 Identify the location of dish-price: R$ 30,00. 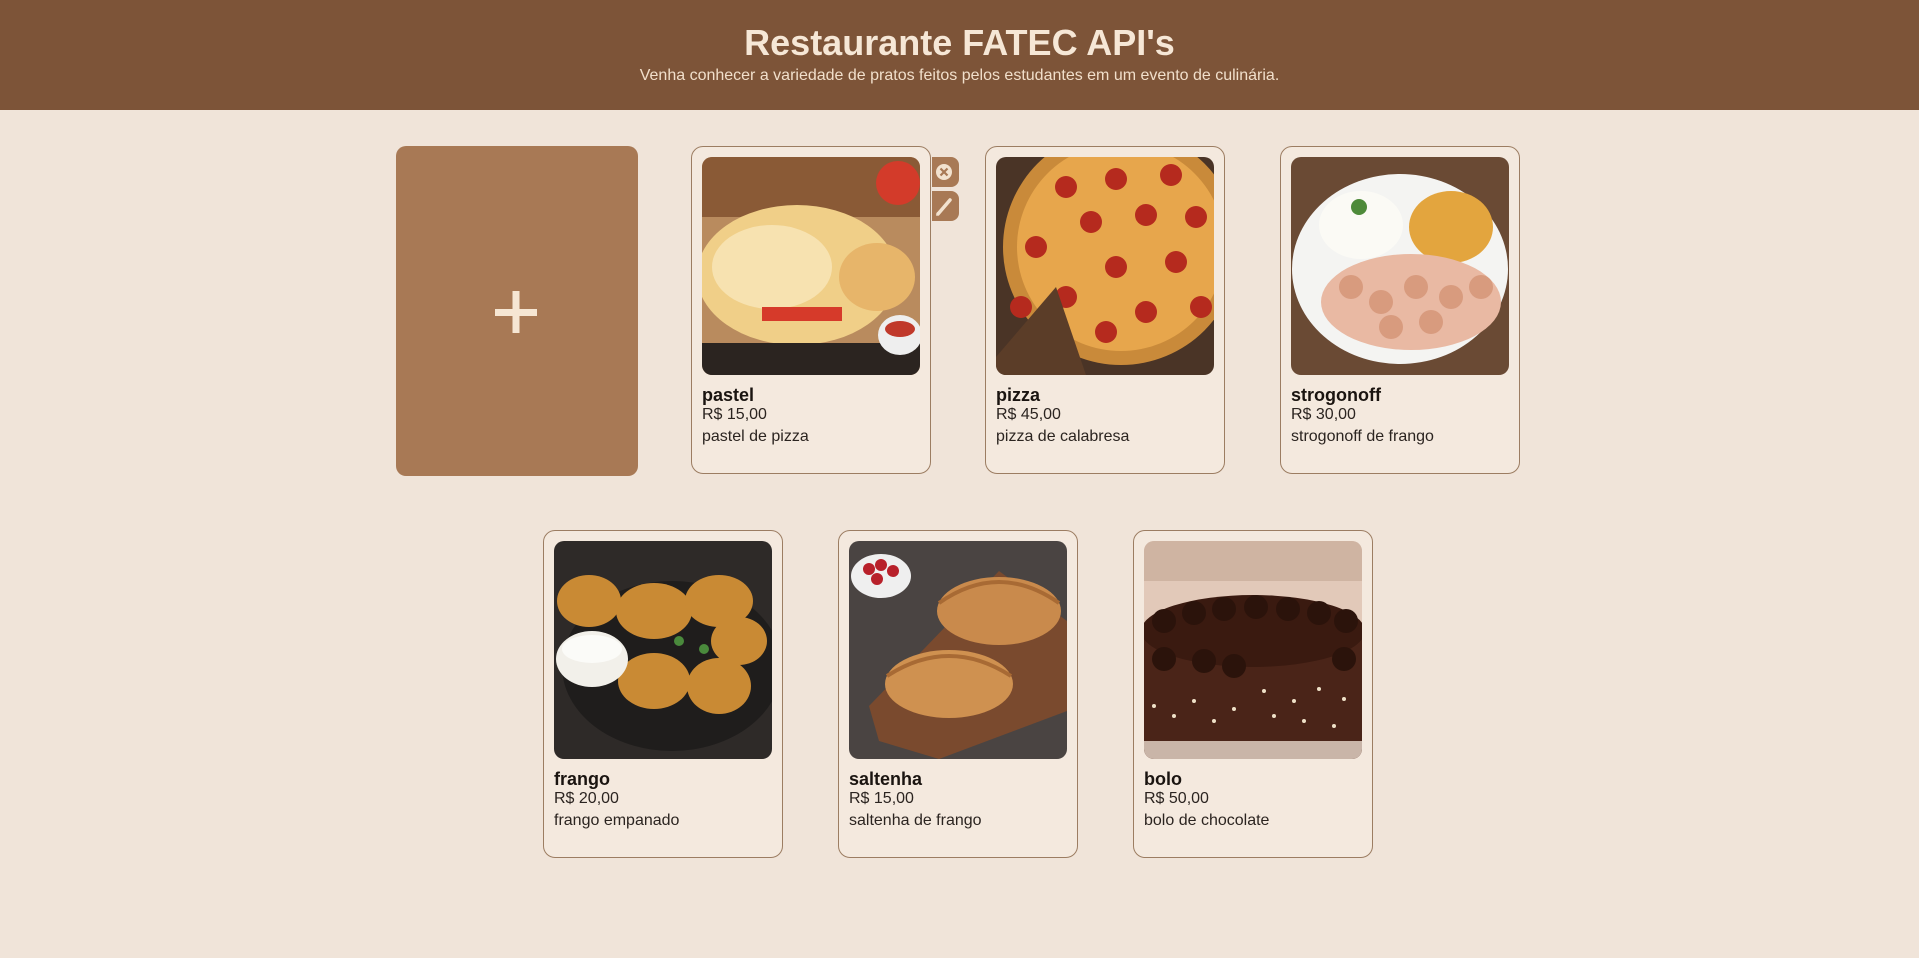
(1323, 414).